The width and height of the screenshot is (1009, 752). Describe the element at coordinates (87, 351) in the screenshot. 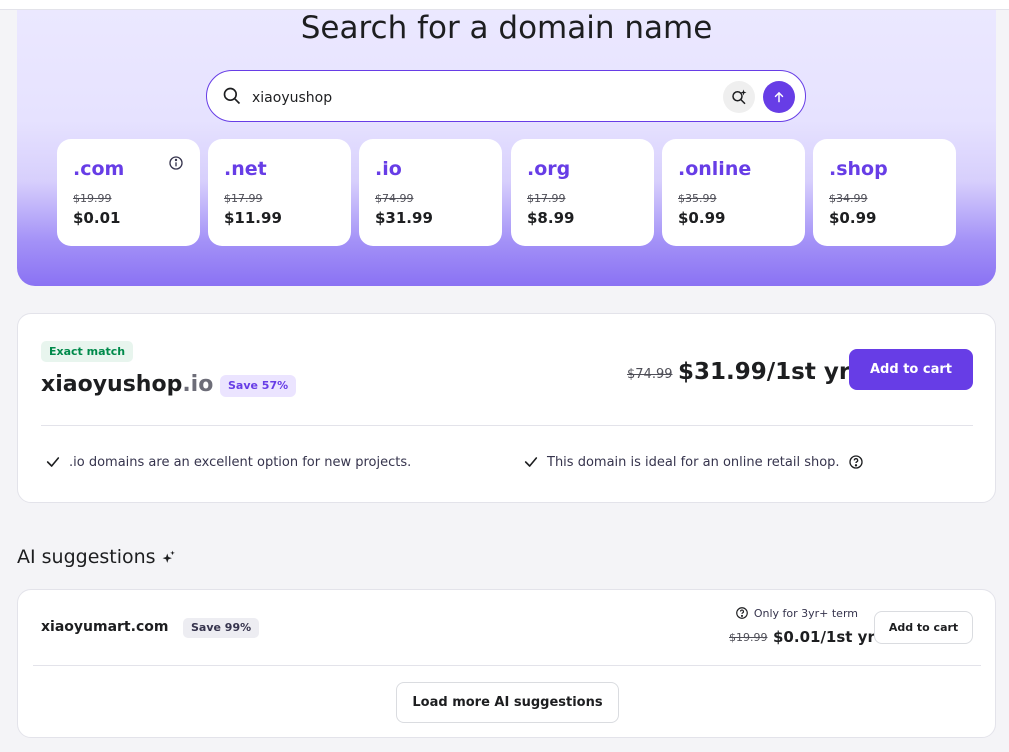

I see `exact-match-badge: Exact match` at that location.